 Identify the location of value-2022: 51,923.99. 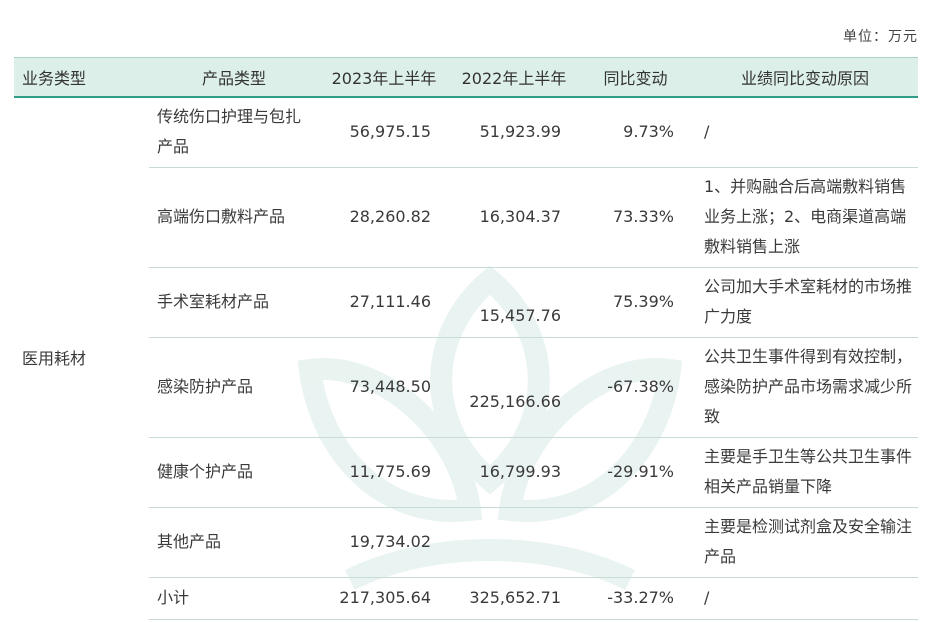
(514, 132).